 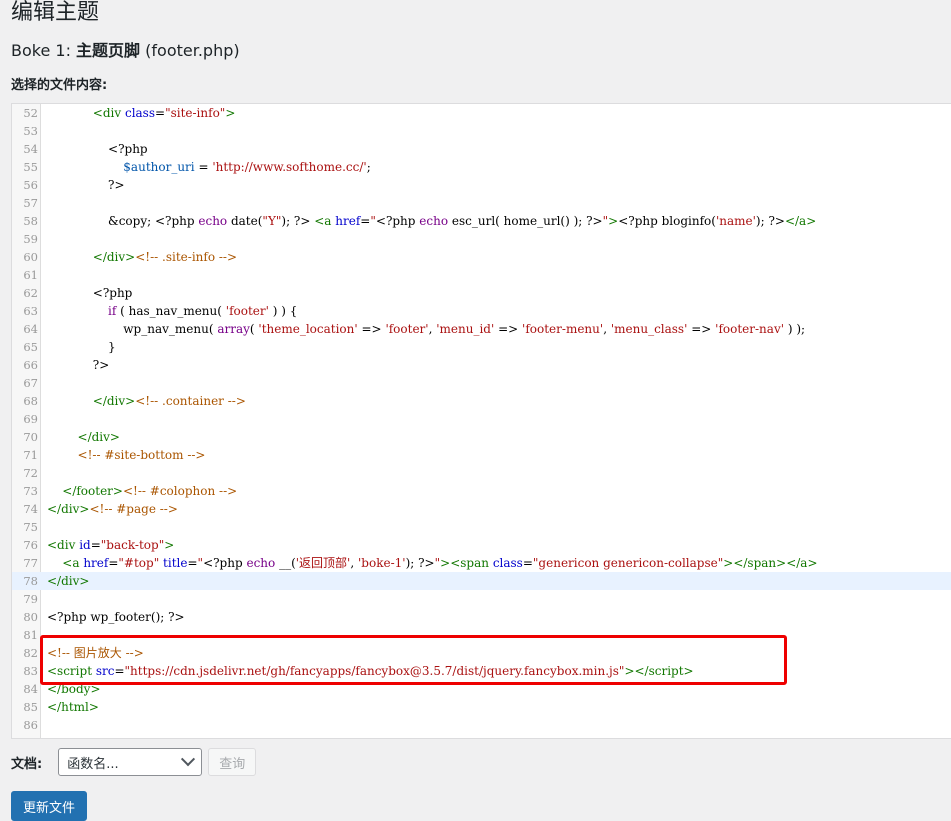 I want to click on line-code: <!-- 图片放大 -->, so click(x=95, y=653).